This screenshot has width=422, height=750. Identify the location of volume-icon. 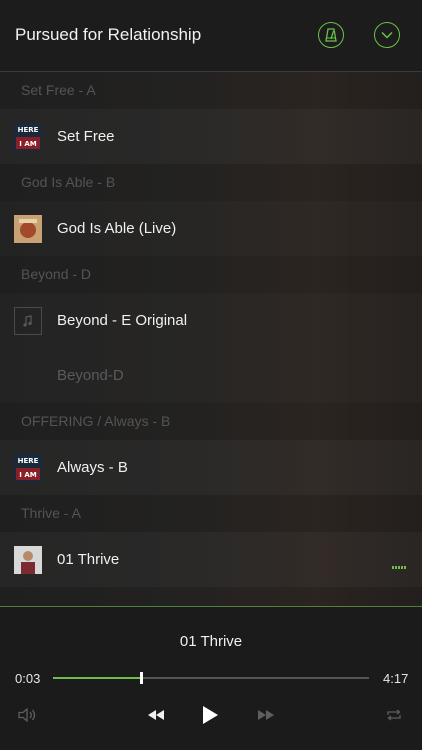
(27, 715).